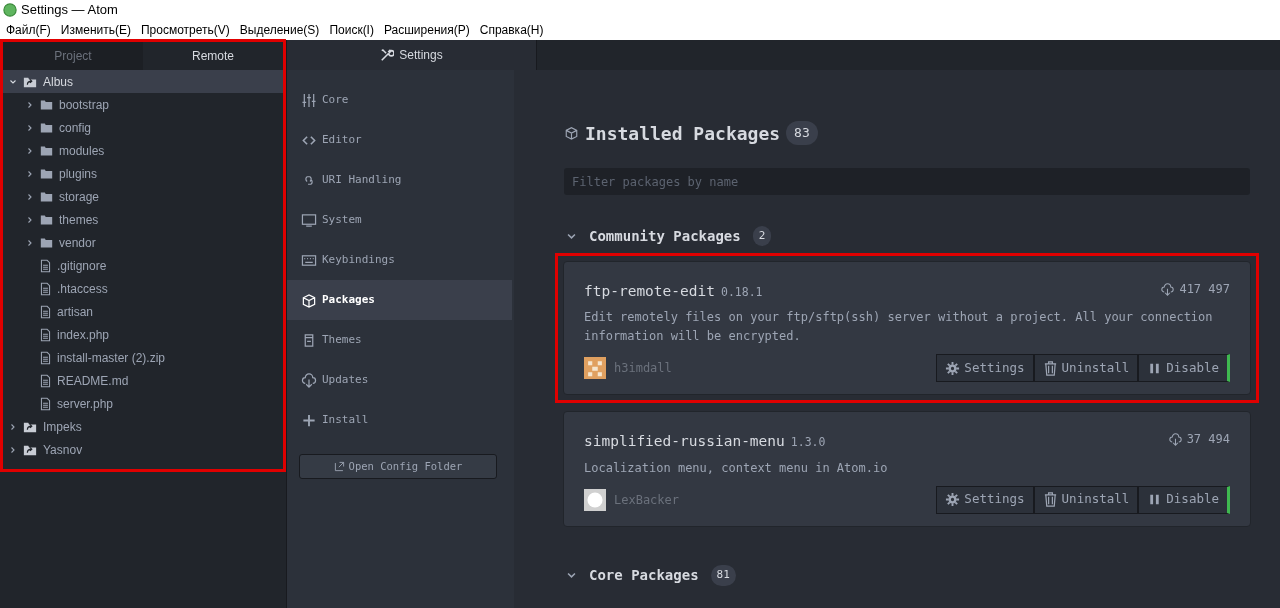  I want to click on menu-item: Поиск(I), so click(351, 30).